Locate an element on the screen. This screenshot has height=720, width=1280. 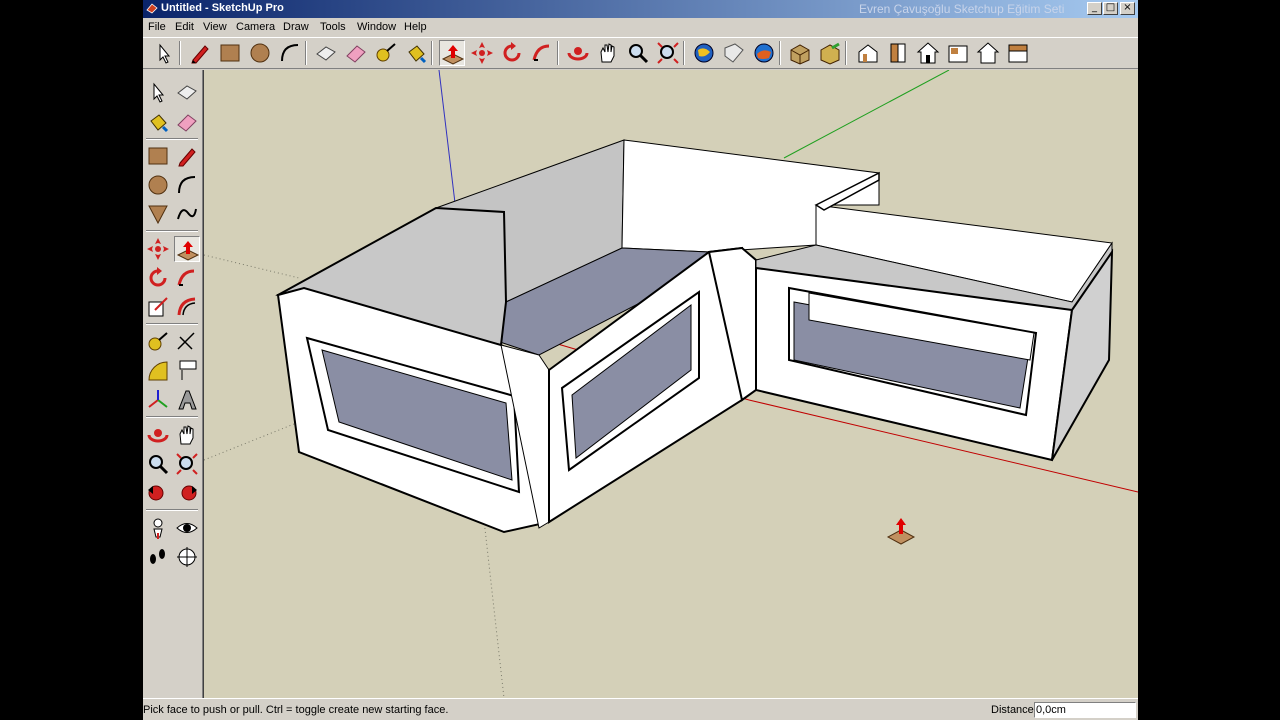
large-tool-set is located at coordinates (173, 384).